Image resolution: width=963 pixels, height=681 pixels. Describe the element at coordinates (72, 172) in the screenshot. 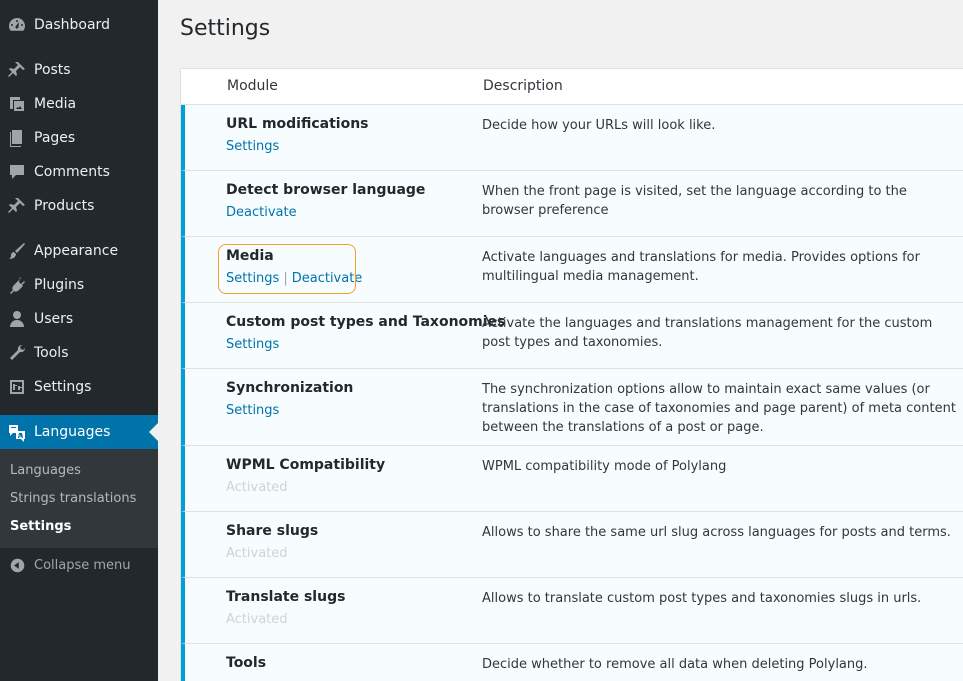

I see `menu-label: Comments` at that location.